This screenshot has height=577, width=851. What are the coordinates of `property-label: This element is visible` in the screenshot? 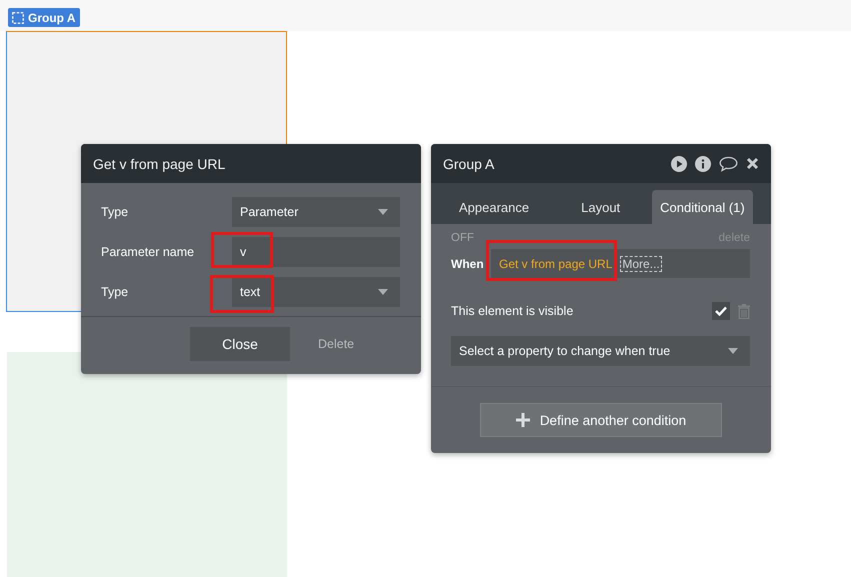 It's located at (512, 311).